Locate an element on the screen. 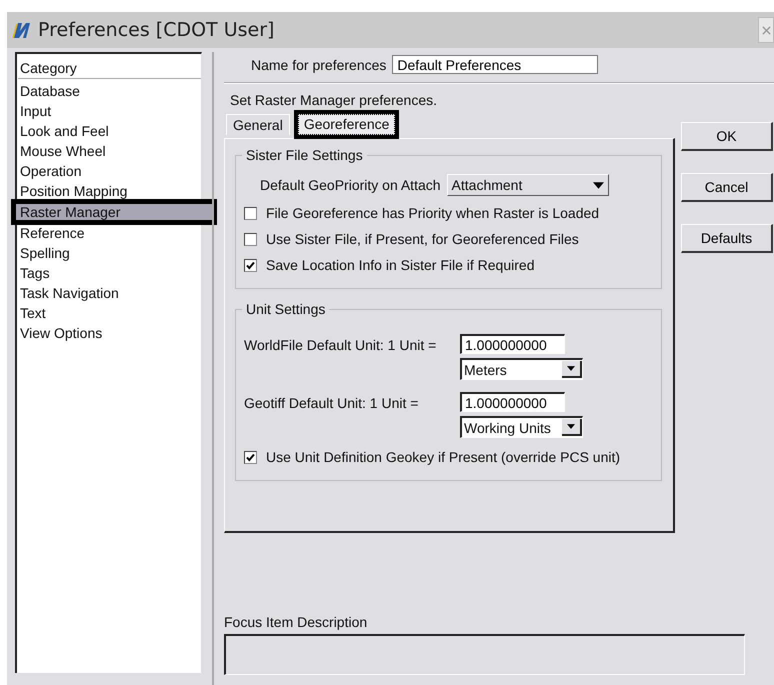 Image resolution: width=774 pixels, height=685 pixels. unit-dropdown: Meters is located at coordinates (521, 369).